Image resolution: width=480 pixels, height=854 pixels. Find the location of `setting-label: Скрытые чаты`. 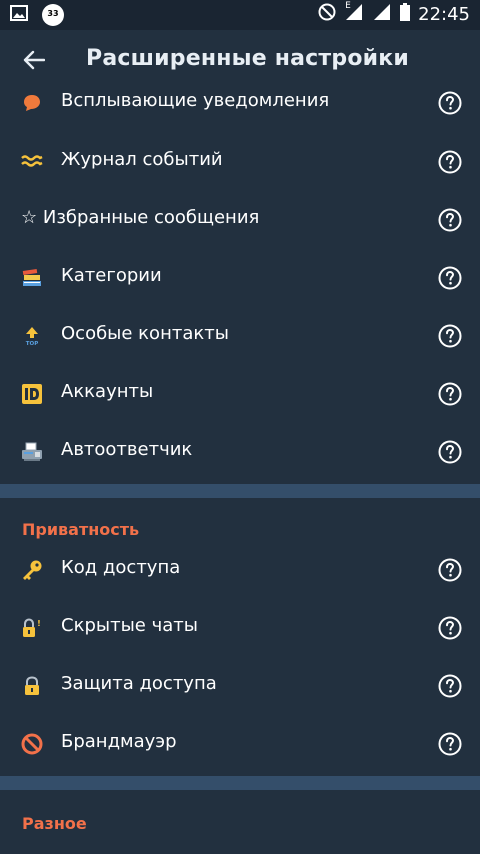

setting-label: Скрытые чаты is located at coordinates (129, 625).